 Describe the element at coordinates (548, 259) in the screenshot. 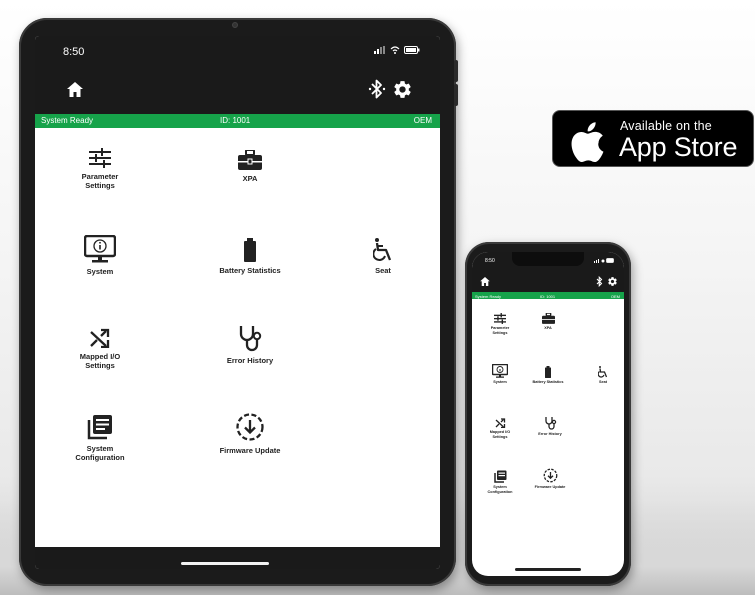

I see `phone-notch` at that location.